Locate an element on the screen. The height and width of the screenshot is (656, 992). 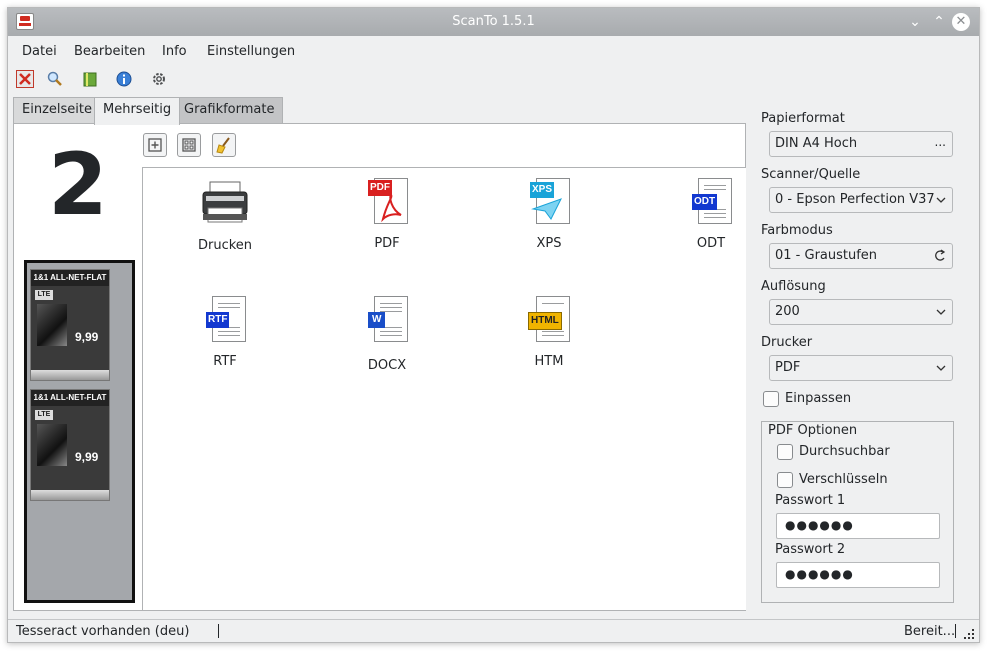
format-label: Drucken is located at coordinates (225, 245).